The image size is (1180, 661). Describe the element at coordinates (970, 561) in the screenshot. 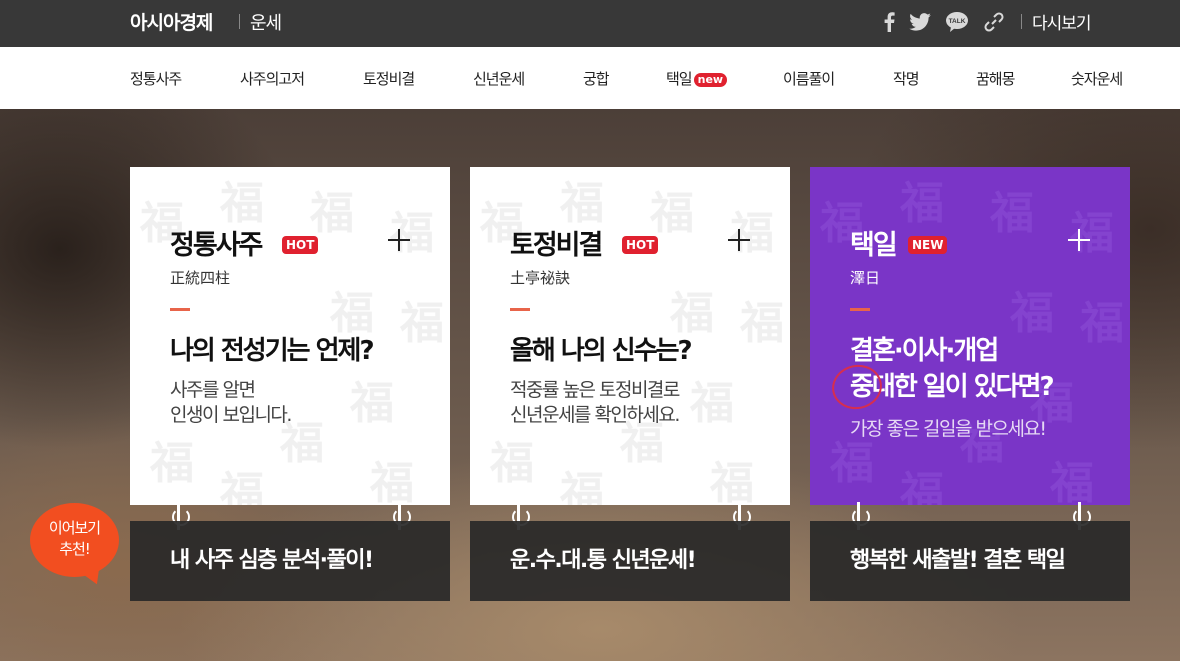

I see `card-cta-bar: 행복한 새출발! 결혼 택일` at that location.